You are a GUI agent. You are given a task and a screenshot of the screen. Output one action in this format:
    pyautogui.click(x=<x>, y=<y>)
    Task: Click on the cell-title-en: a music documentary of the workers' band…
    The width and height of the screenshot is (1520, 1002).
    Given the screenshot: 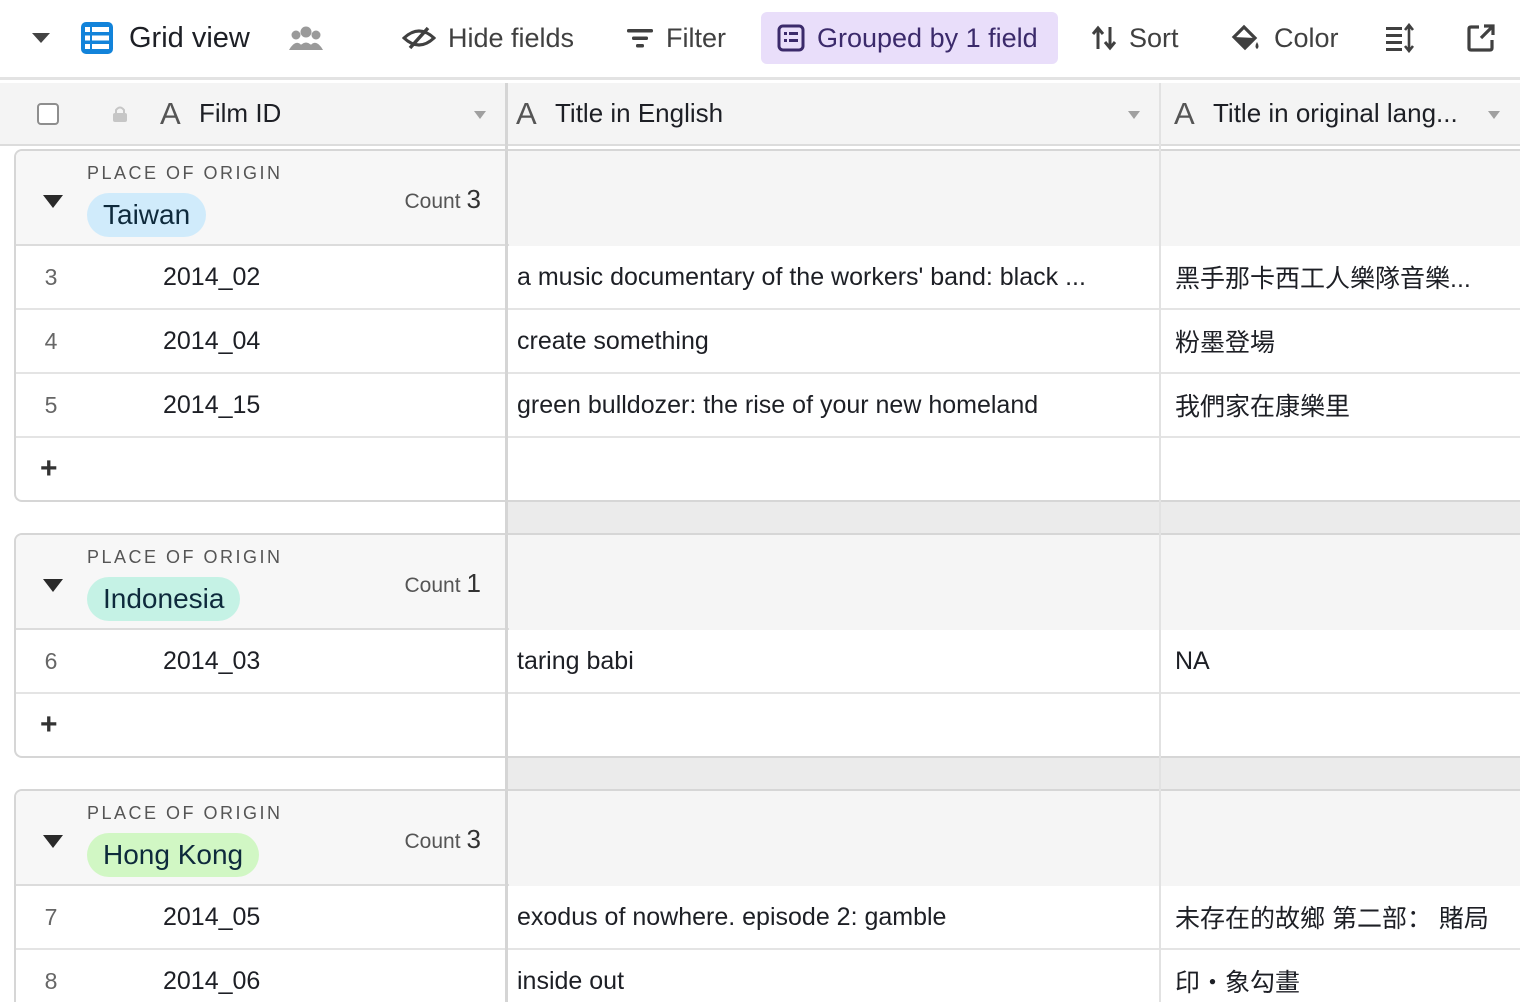 What is the action you would take?
    pyautogui.click(x=832, y=277)
    